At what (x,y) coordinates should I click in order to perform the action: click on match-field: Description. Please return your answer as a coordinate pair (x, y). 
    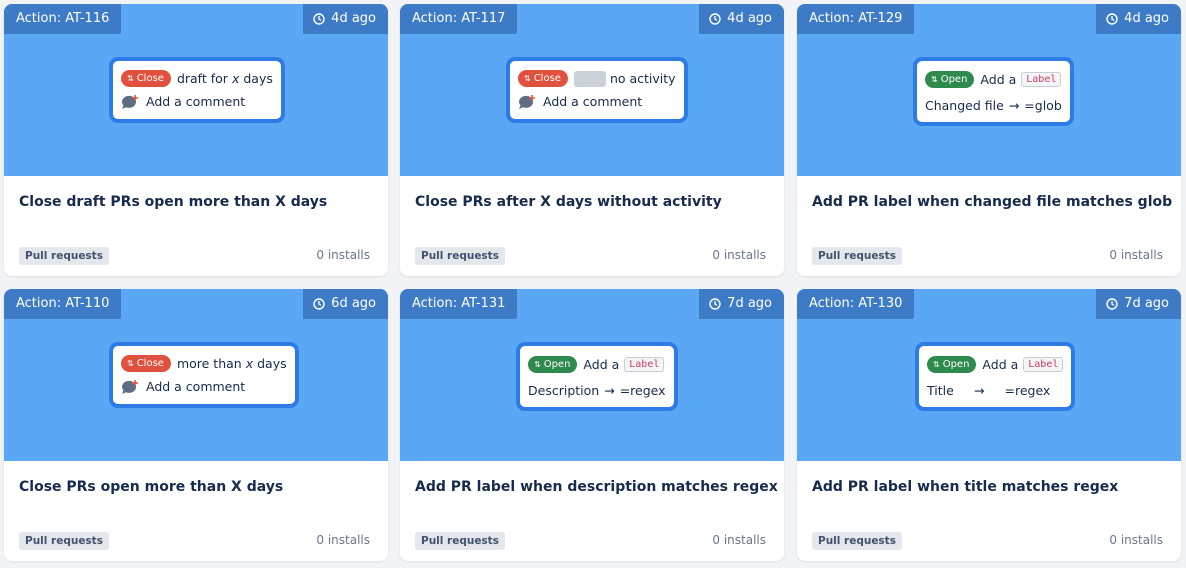
    Looking at the image, I should click on (564, 390).